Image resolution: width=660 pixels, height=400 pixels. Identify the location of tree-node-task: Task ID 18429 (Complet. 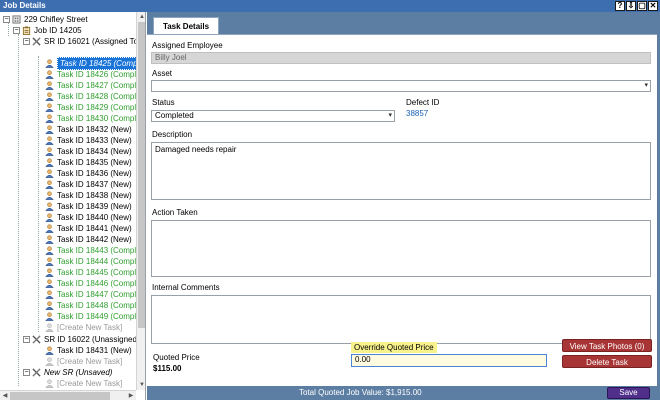
(90, 107).